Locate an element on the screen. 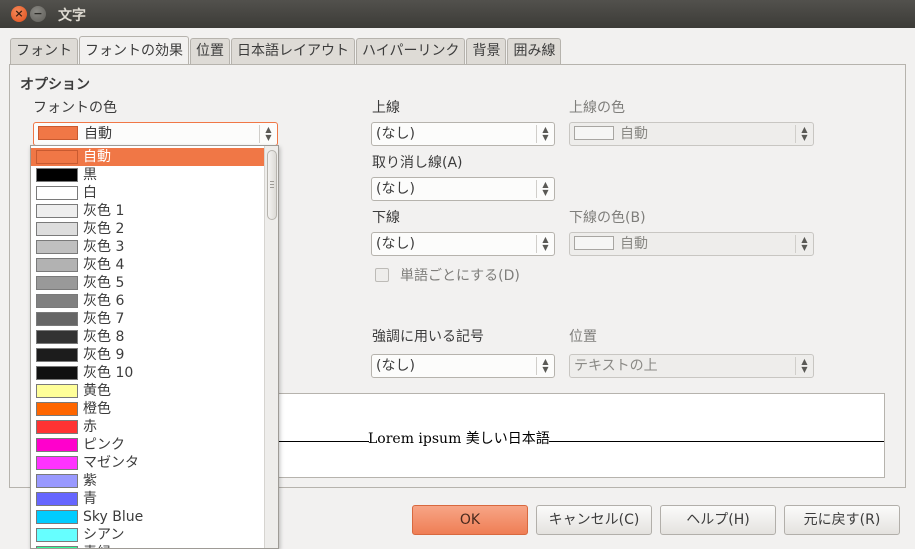 This screenshot has width=915, height=549. color-option-label: 黄色 is located at coordinates (97, 391).